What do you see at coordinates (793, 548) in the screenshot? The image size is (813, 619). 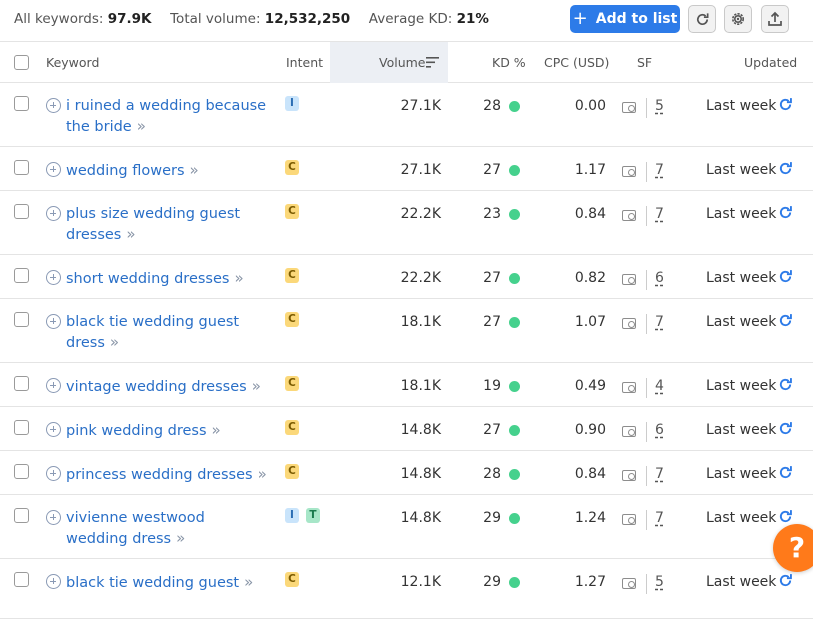 I see `help-button: ?` at bounding box center [793, 548].